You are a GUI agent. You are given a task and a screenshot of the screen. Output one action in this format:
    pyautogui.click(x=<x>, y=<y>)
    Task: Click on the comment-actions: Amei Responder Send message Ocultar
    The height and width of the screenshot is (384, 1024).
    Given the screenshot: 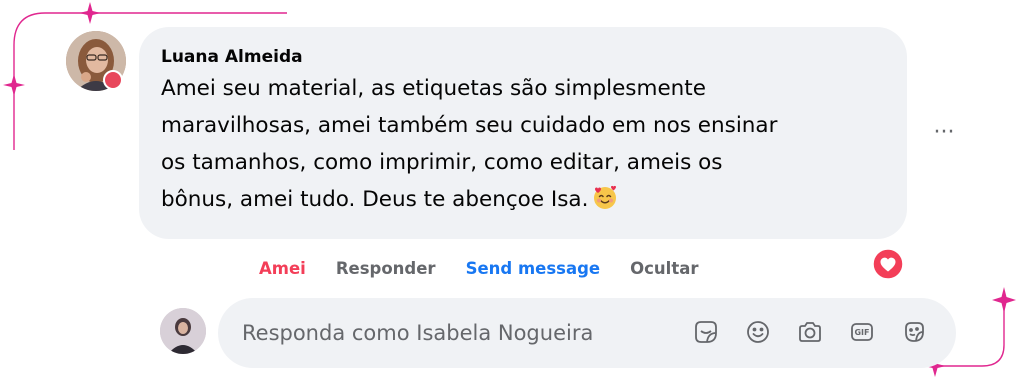 What is the action you would take?
    pyautogui.click(x=493, y=268)
    